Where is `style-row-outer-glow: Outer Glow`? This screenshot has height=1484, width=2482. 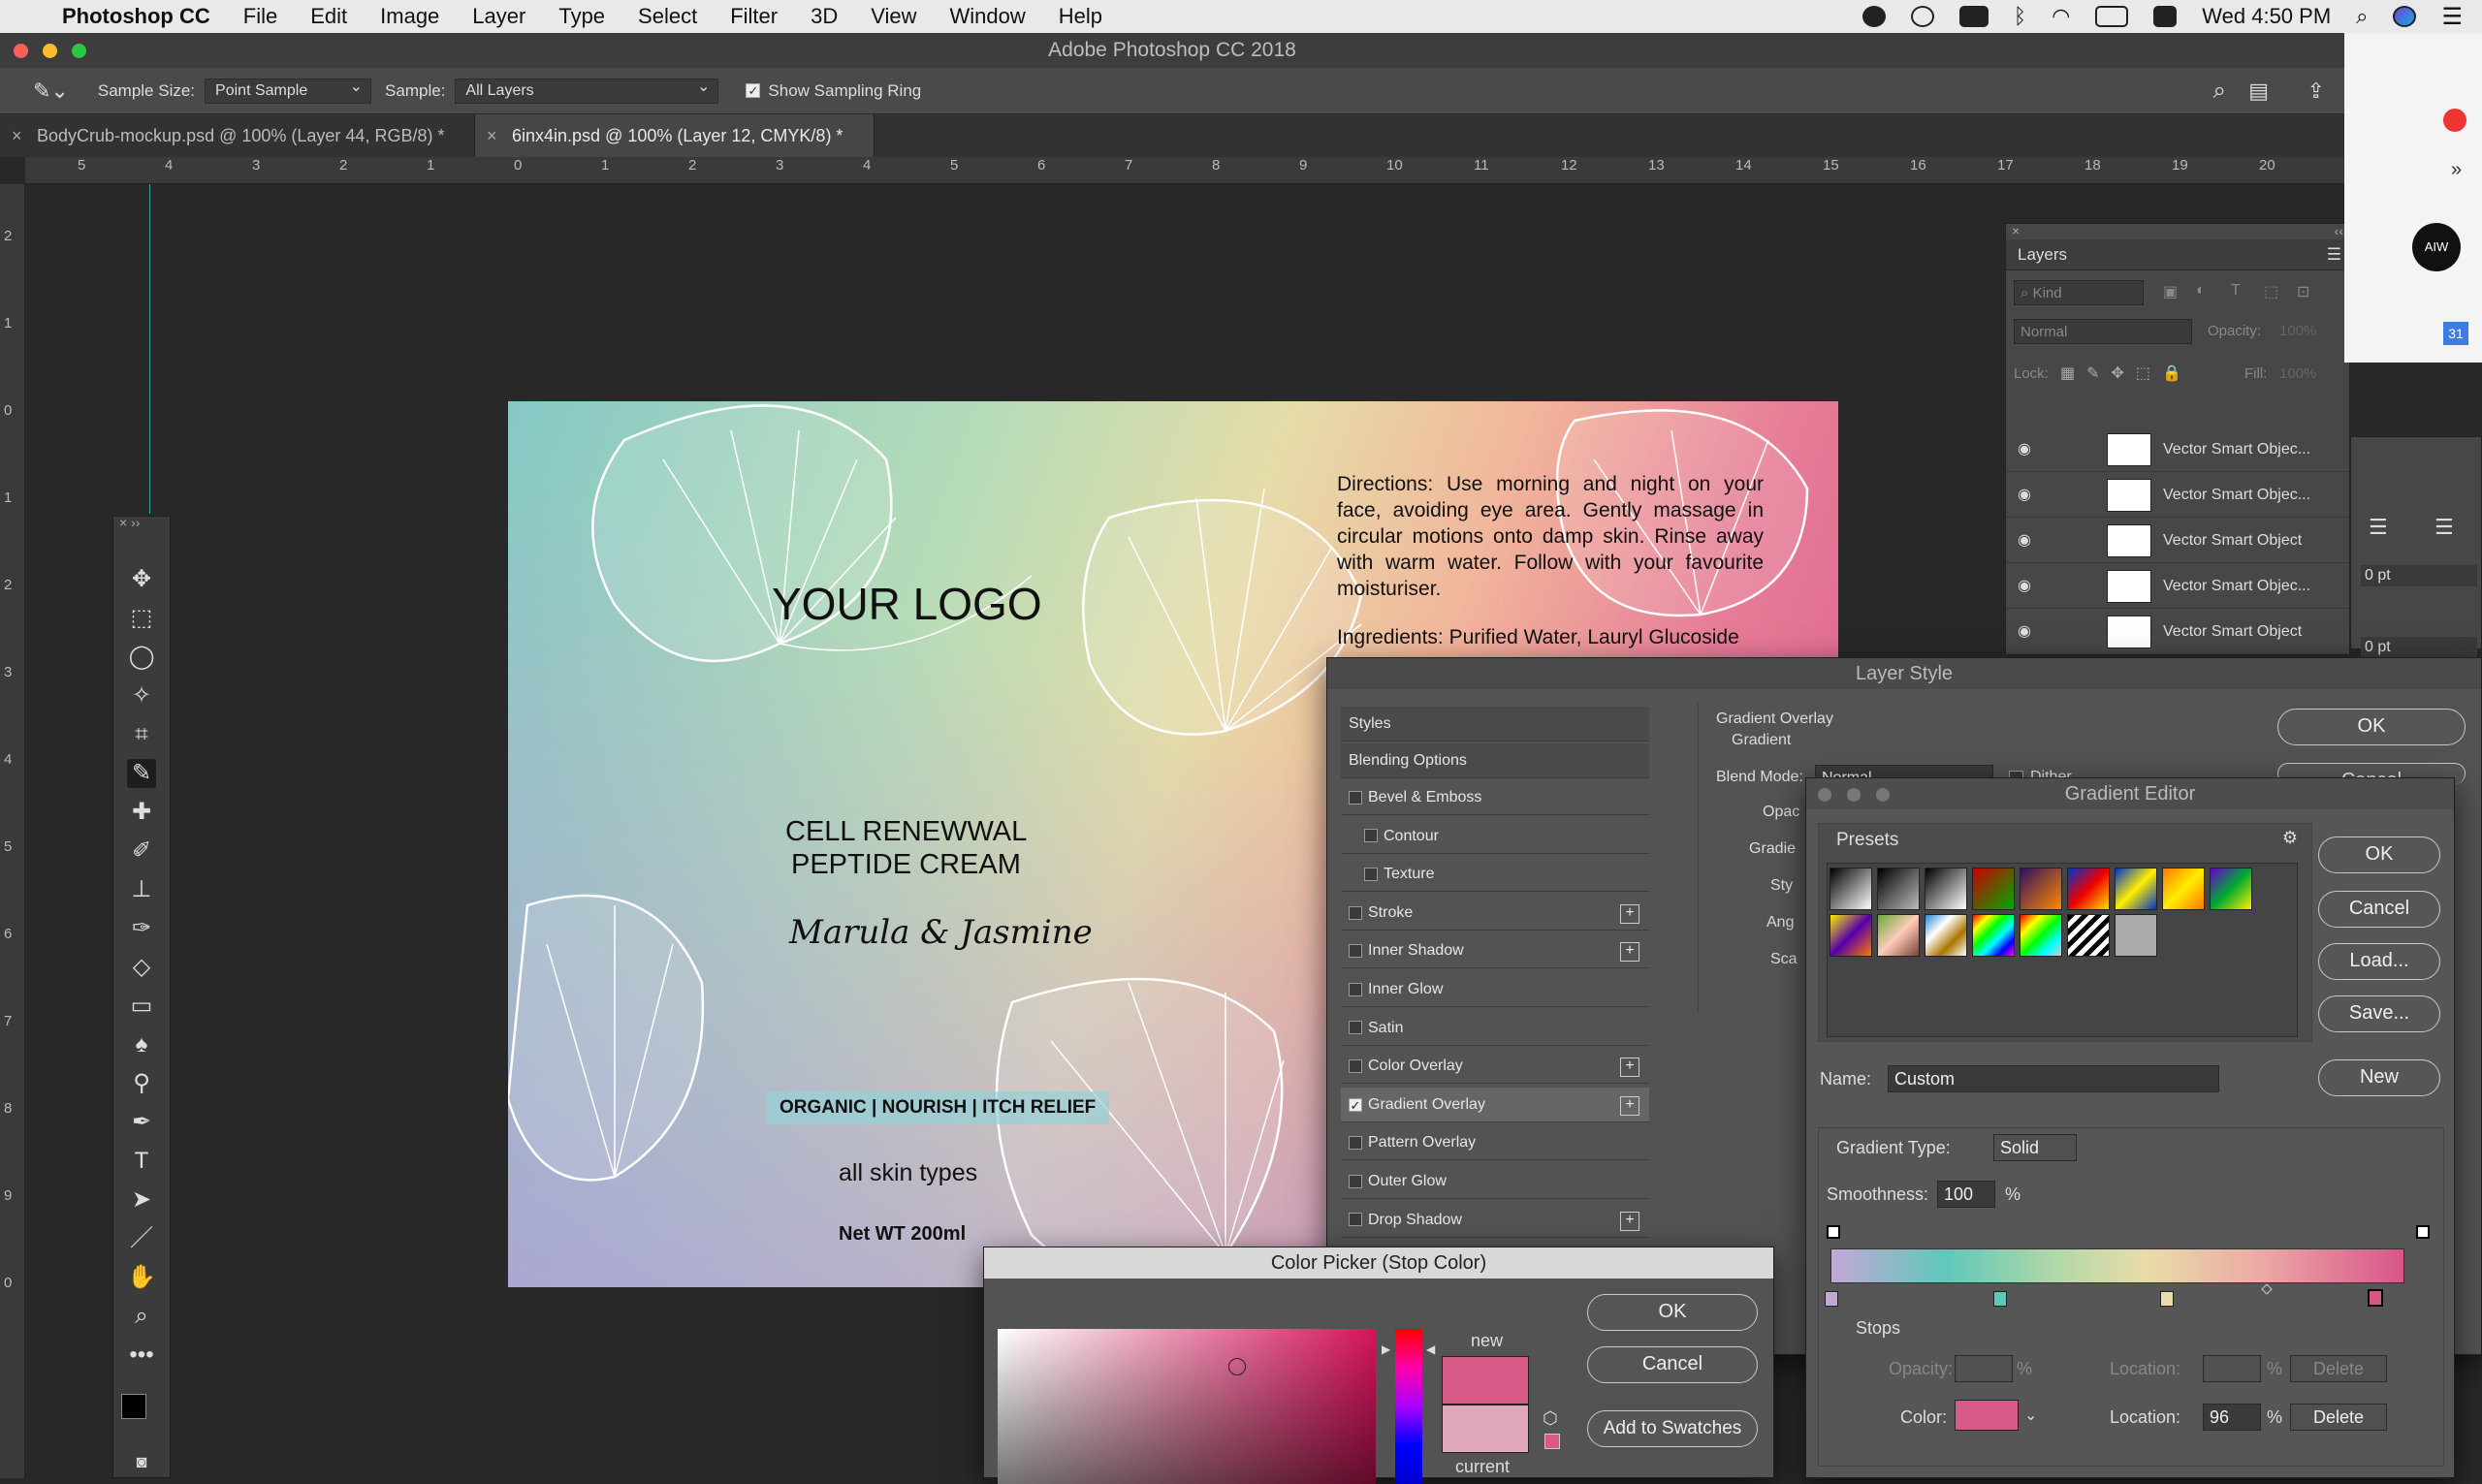
style-row-outer-glow: Outer Glow is located at coordinates (1495, 1181).